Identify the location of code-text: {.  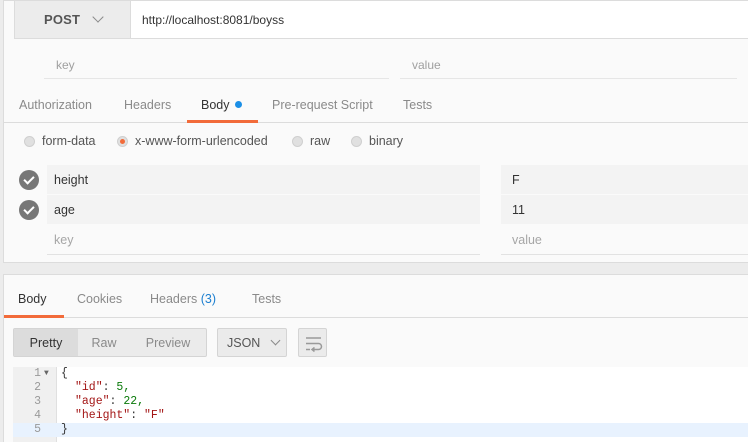
(64, 373).